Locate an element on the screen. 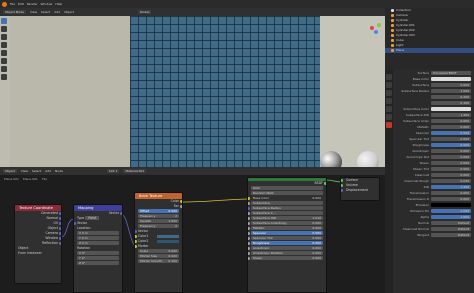  bsdf-input-field: Sheen 0.000 is located at coordinates (285, 258).